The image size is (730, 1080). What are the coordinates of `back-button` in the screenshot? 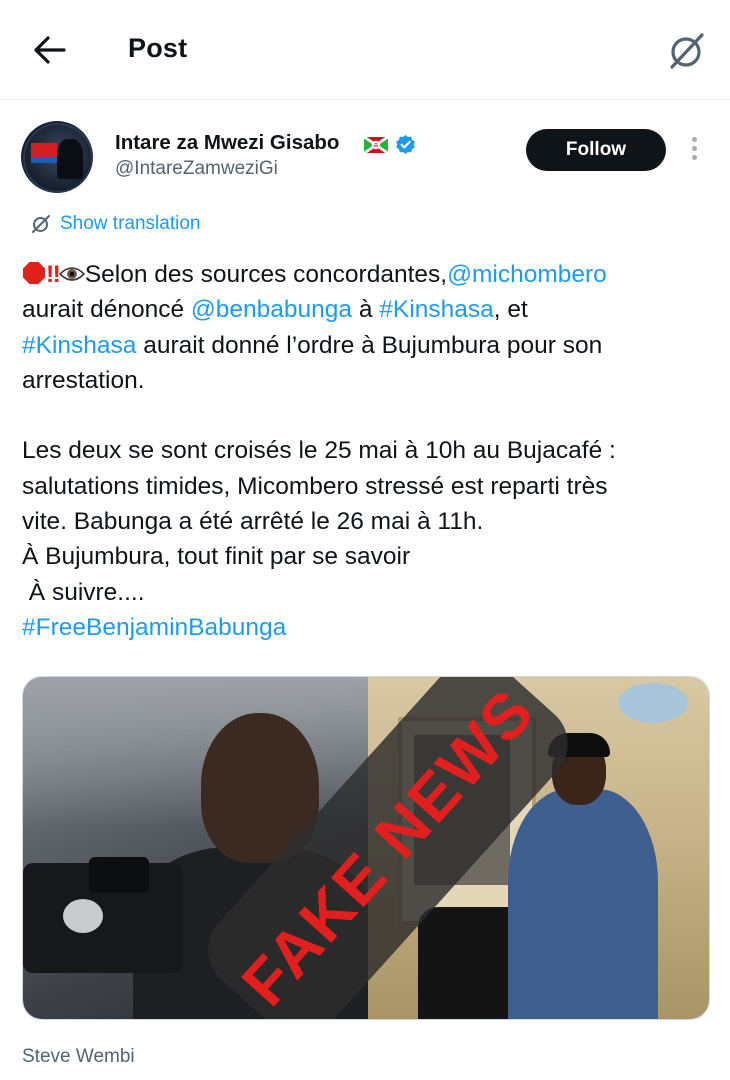 It's located at (50, 50).